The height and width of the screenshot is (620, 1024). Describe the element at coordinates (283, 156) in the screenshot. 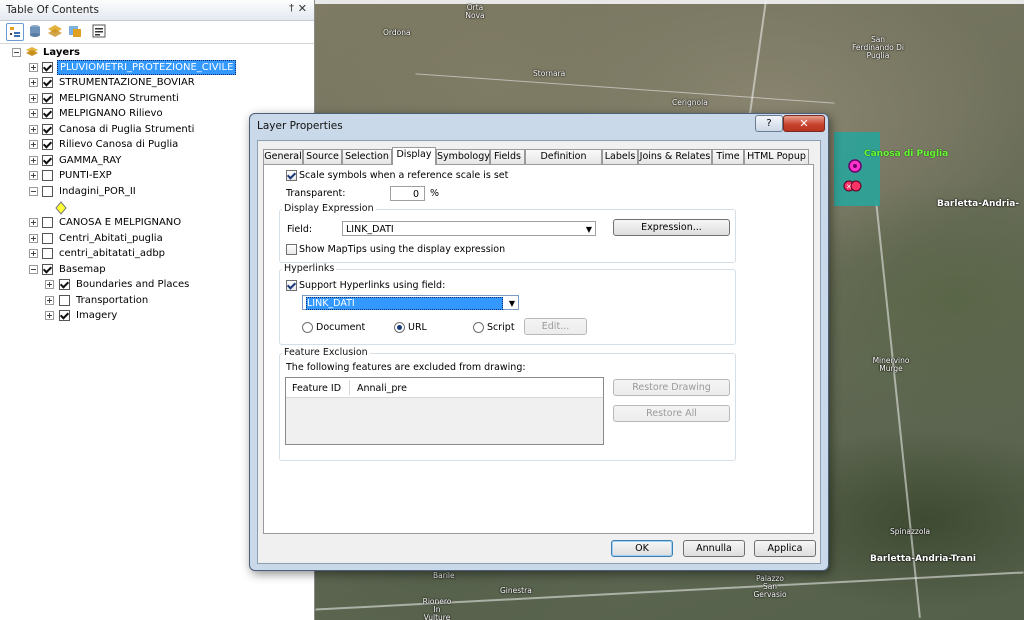

I see `tab-general: General` at that location.